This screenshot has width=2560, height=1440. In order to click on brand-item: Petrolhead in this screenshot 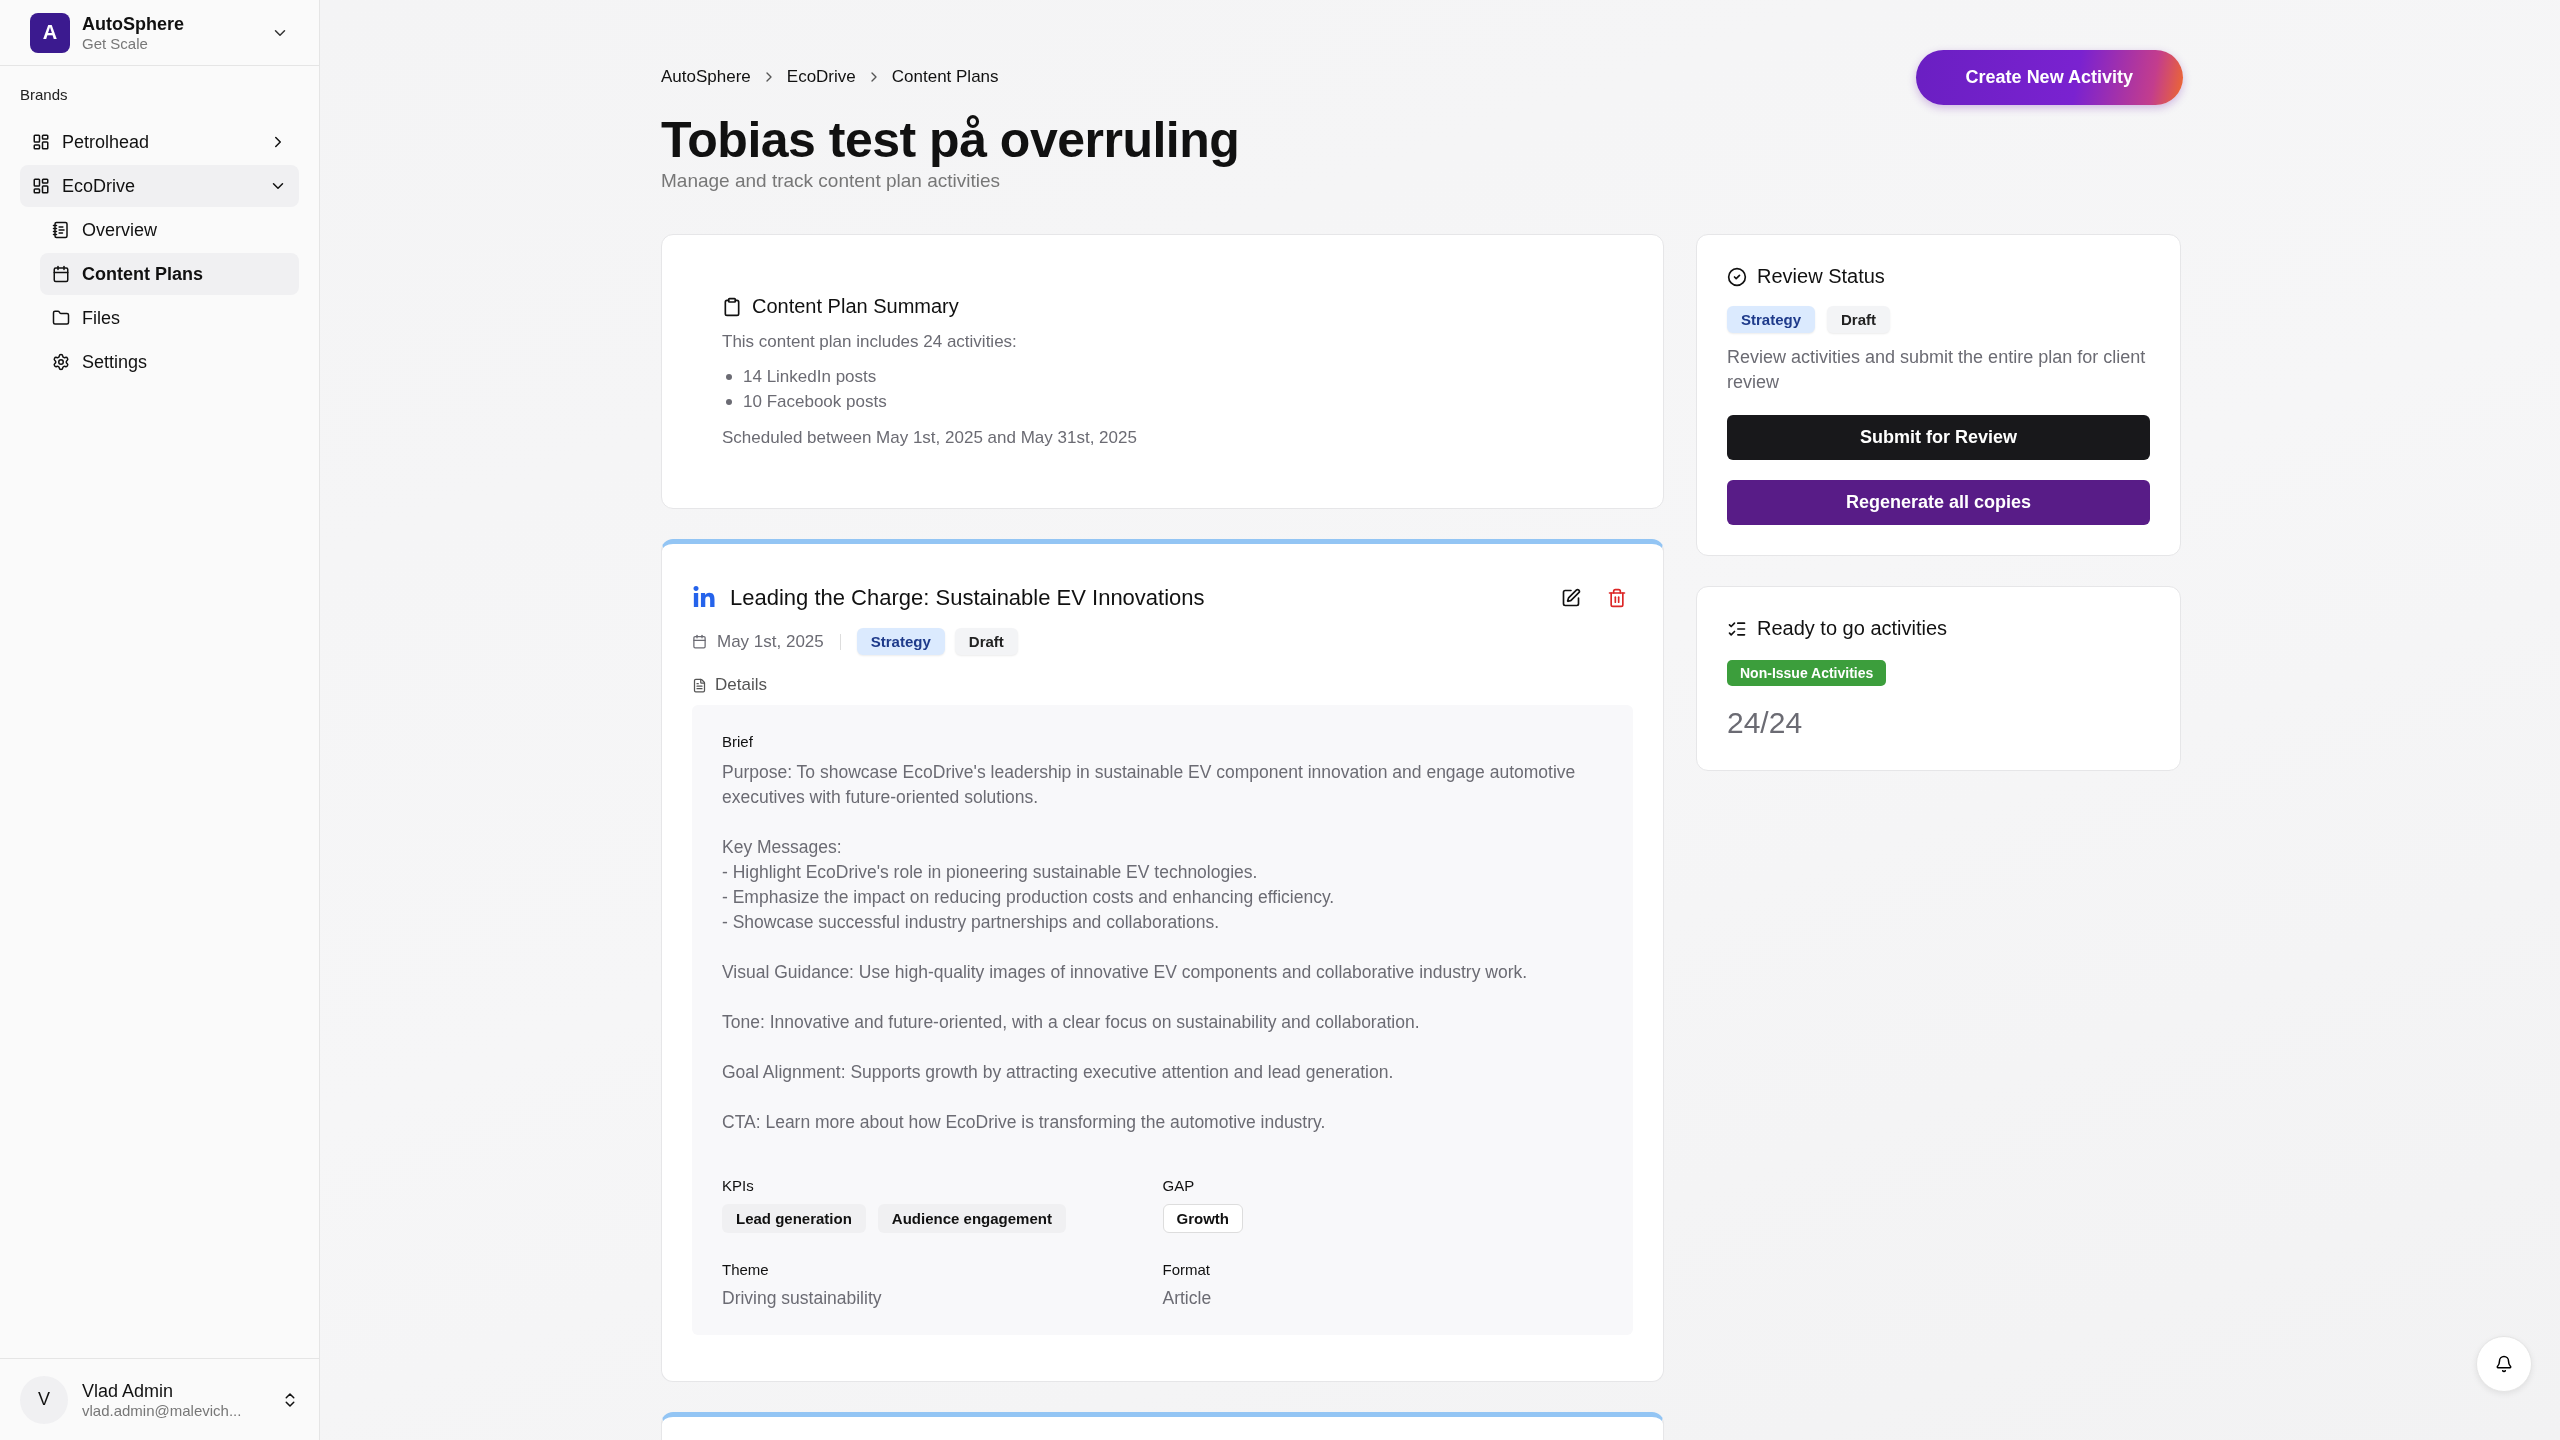, I will do `click(159, 142)`.